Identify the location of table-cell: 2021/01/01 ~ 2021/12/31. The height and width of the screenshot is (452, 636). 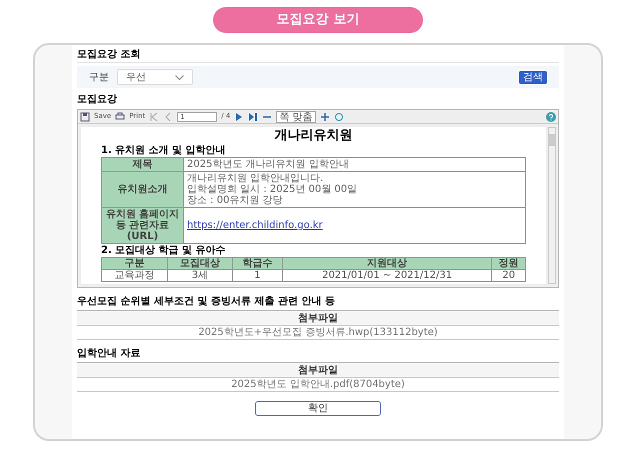
(387, 276).